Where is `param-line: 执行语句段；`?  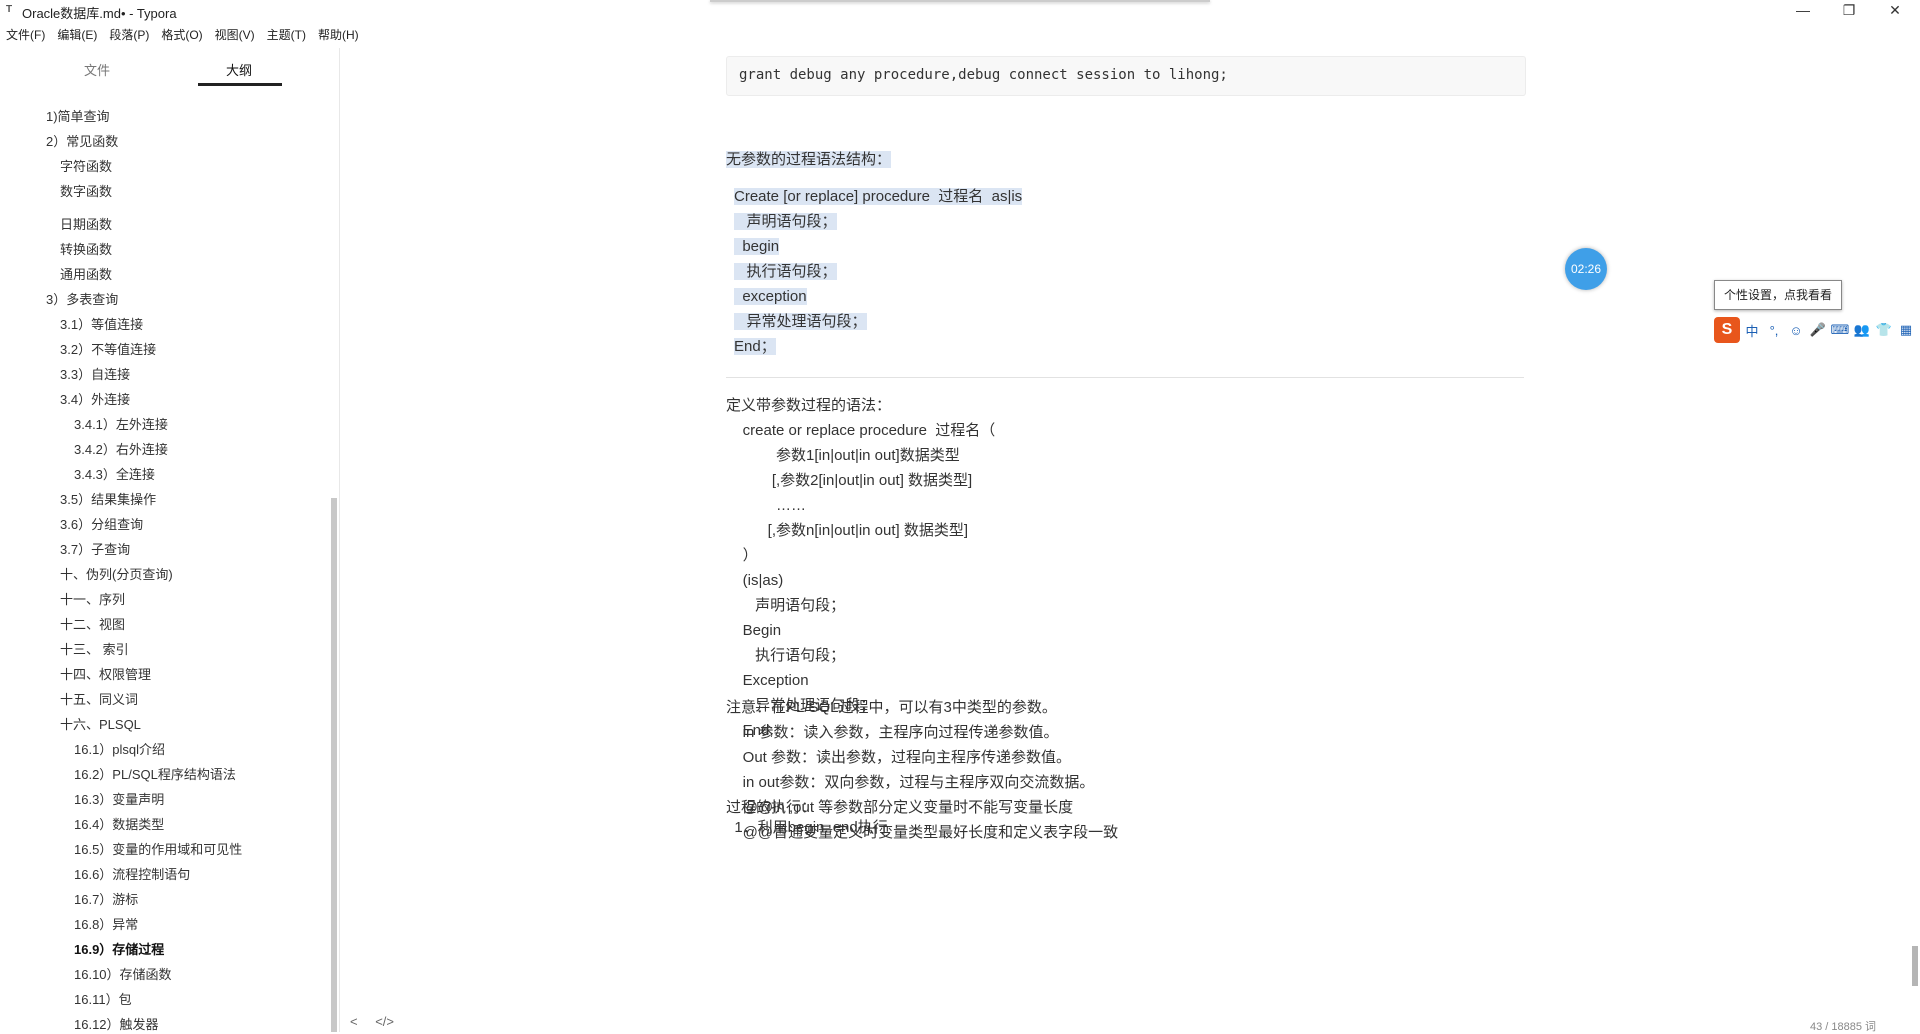
param-line: 执行语句段； is located at coordinates (786, 655).